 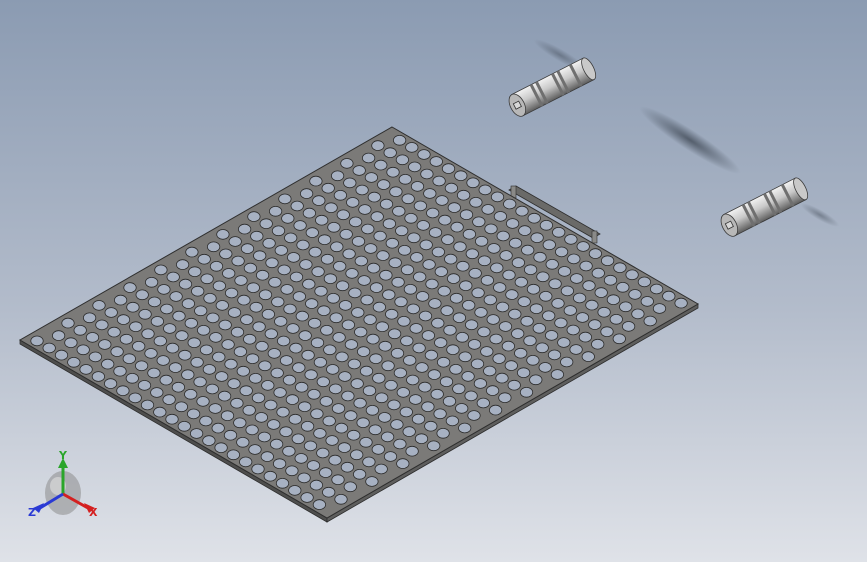 What do you see at coordinates (764, 207) in the screenshot?
I see `pin-right` at bounding box center [764, 207].